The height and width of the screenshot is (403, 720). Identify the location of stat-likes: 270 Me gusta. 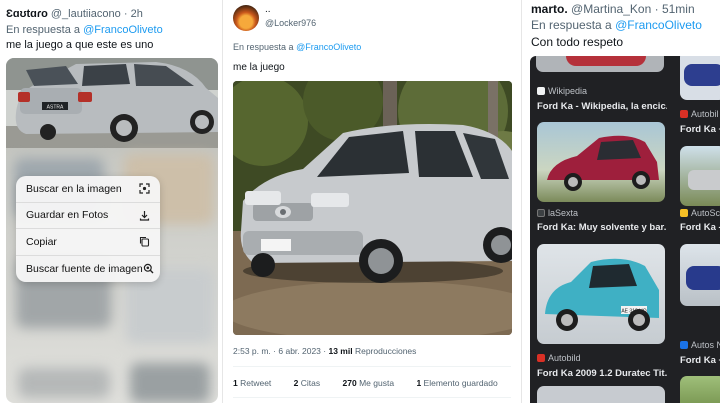
(374, 383).